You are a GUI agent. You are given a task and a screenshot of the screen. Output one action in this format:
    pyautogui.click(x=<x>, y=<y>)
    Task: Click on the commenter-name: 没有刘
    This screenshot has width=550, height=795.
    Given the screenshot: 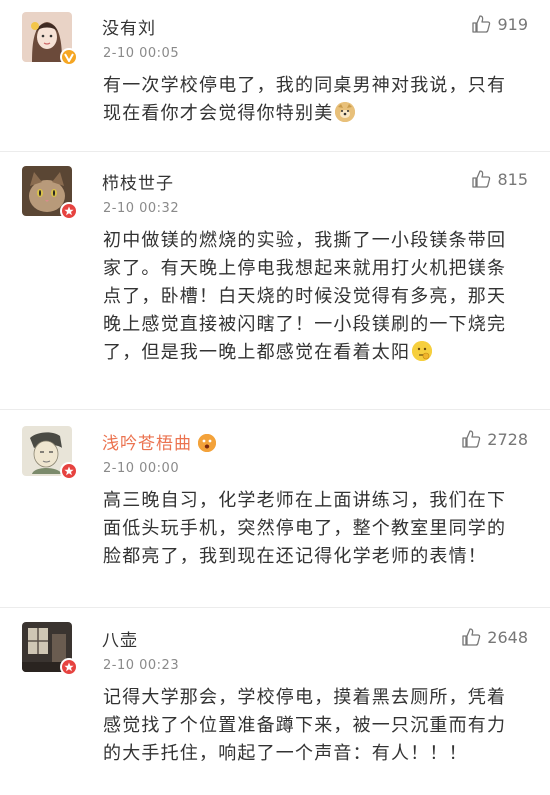 What is the action you would take?
    pyautogui.click(x=129, y=26)
    